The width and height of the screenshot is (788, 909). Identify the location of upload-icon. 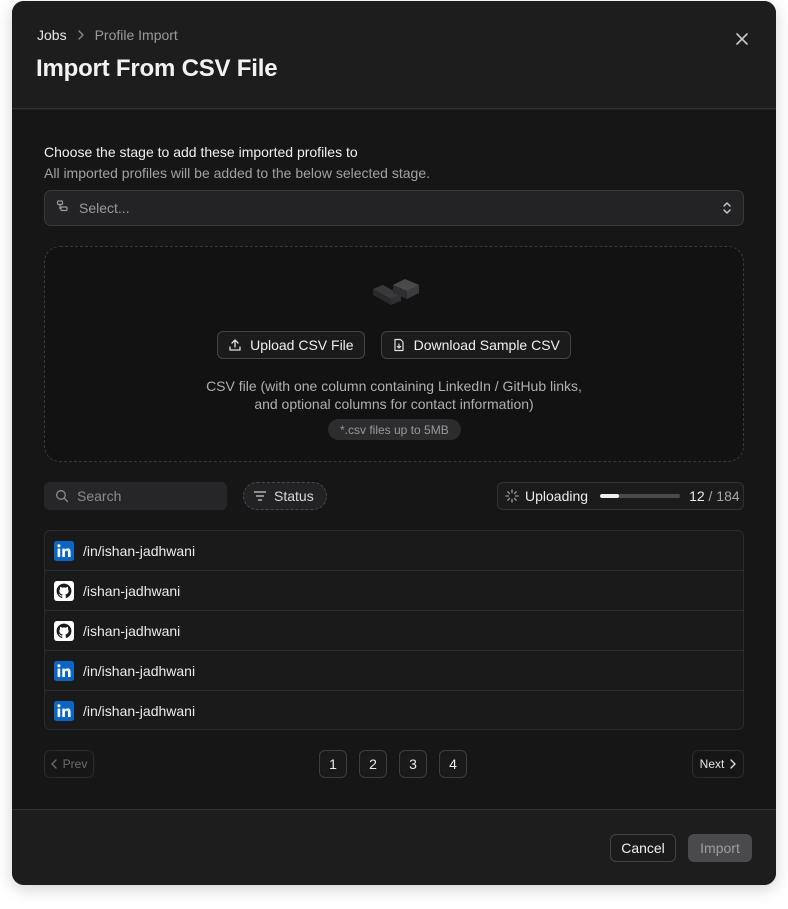
(235, 345).